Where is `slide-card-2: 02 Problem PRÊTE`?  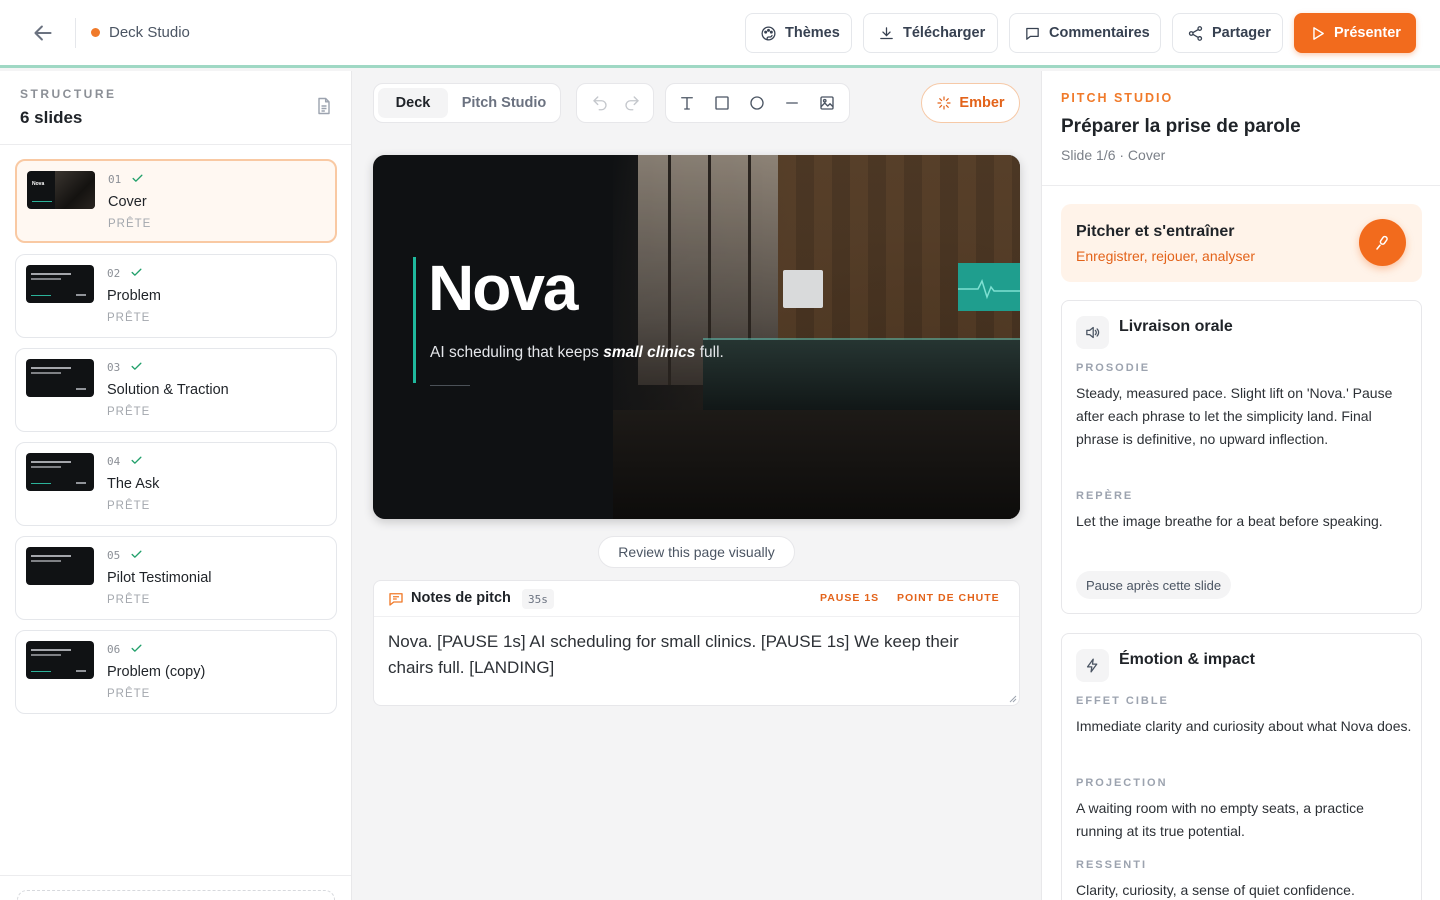 slide-card-2: 02 Problem PRÊTE is located at coordinates (176, 296).